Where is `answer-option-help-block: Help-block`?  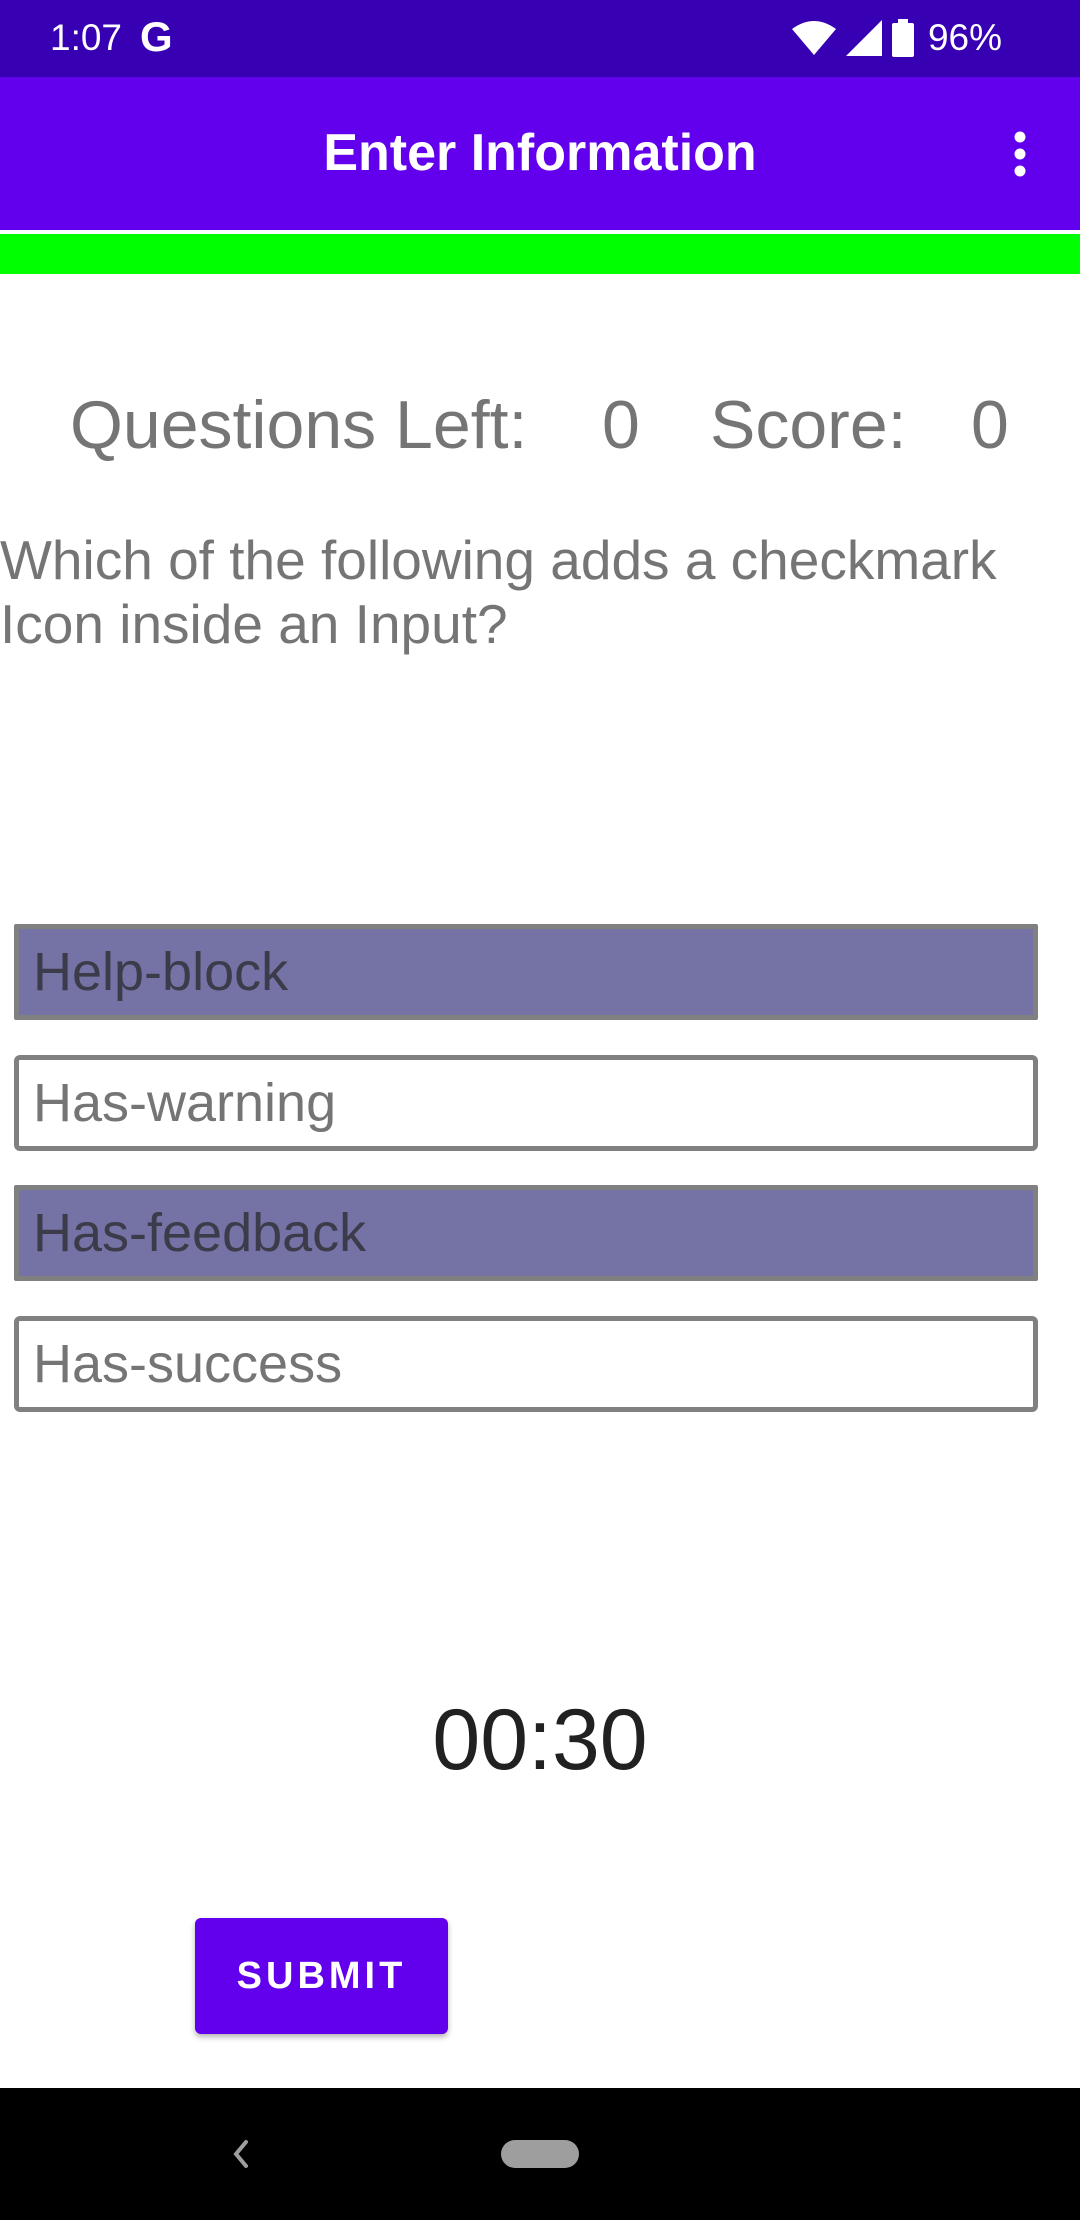
answer-option-help-block: Help-block is located at coordinates (526, 972).